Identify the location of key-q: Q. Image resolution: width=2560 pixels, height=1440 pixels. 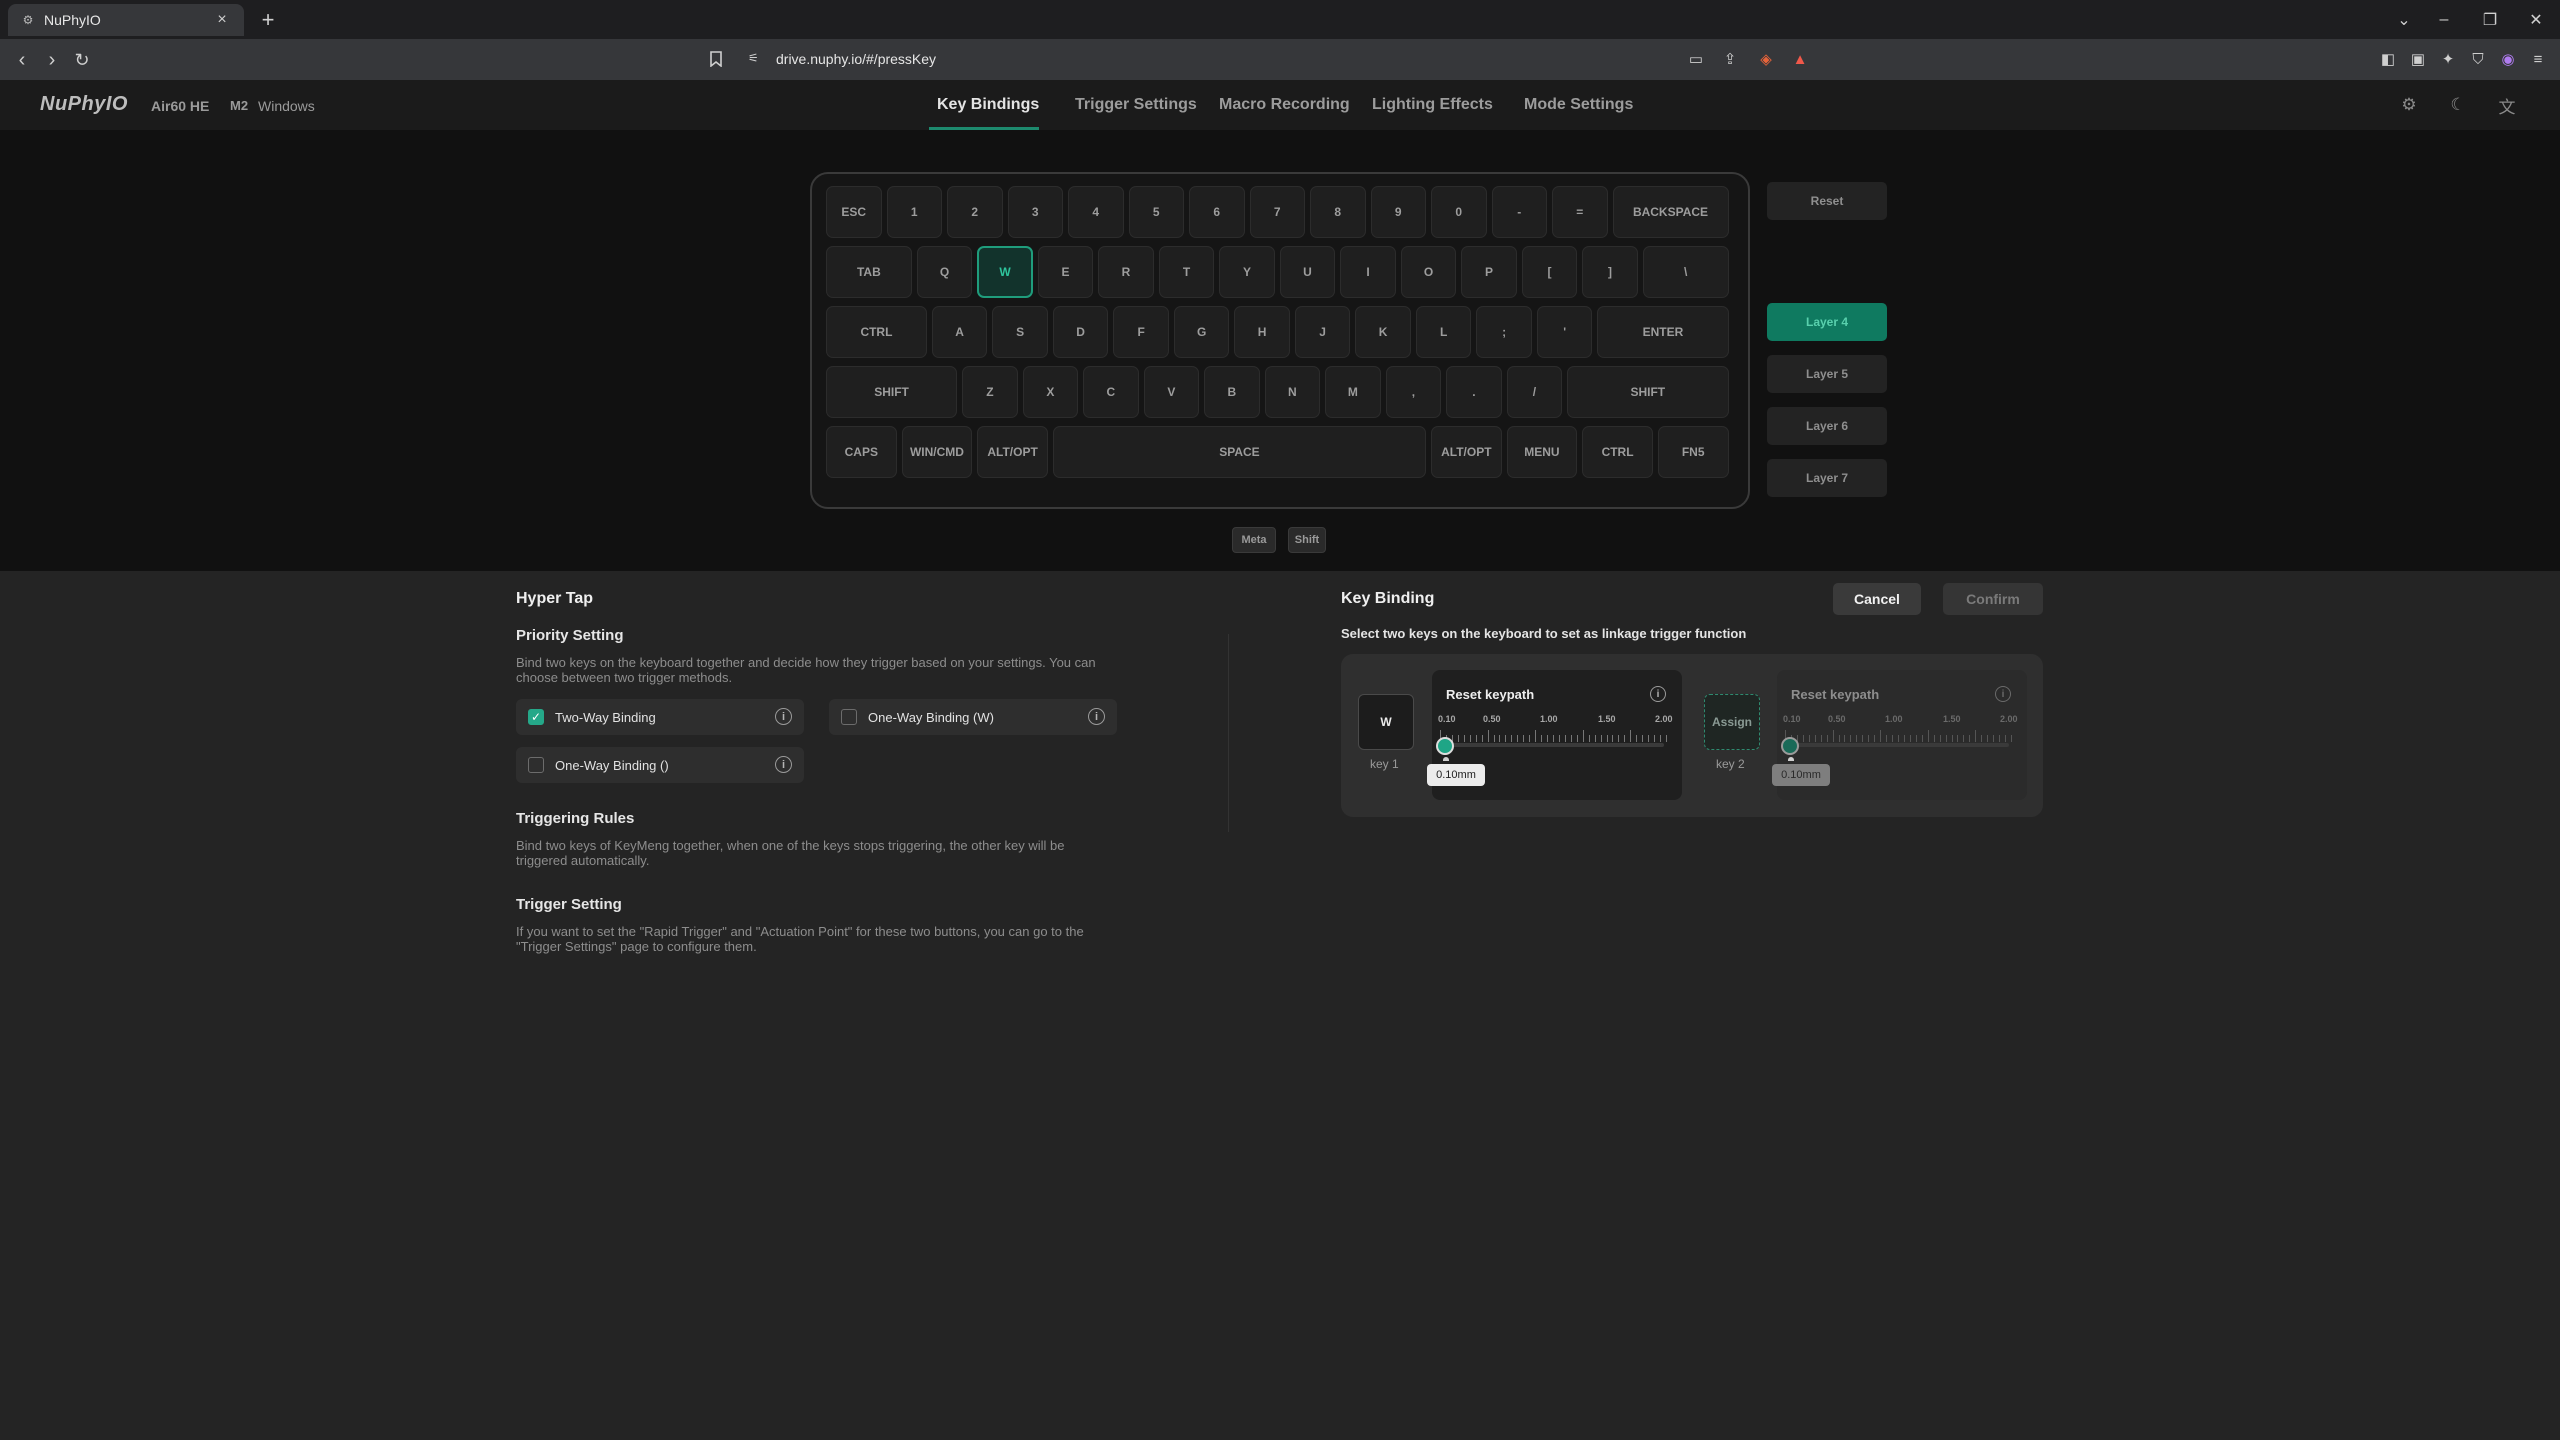
(944, 272).